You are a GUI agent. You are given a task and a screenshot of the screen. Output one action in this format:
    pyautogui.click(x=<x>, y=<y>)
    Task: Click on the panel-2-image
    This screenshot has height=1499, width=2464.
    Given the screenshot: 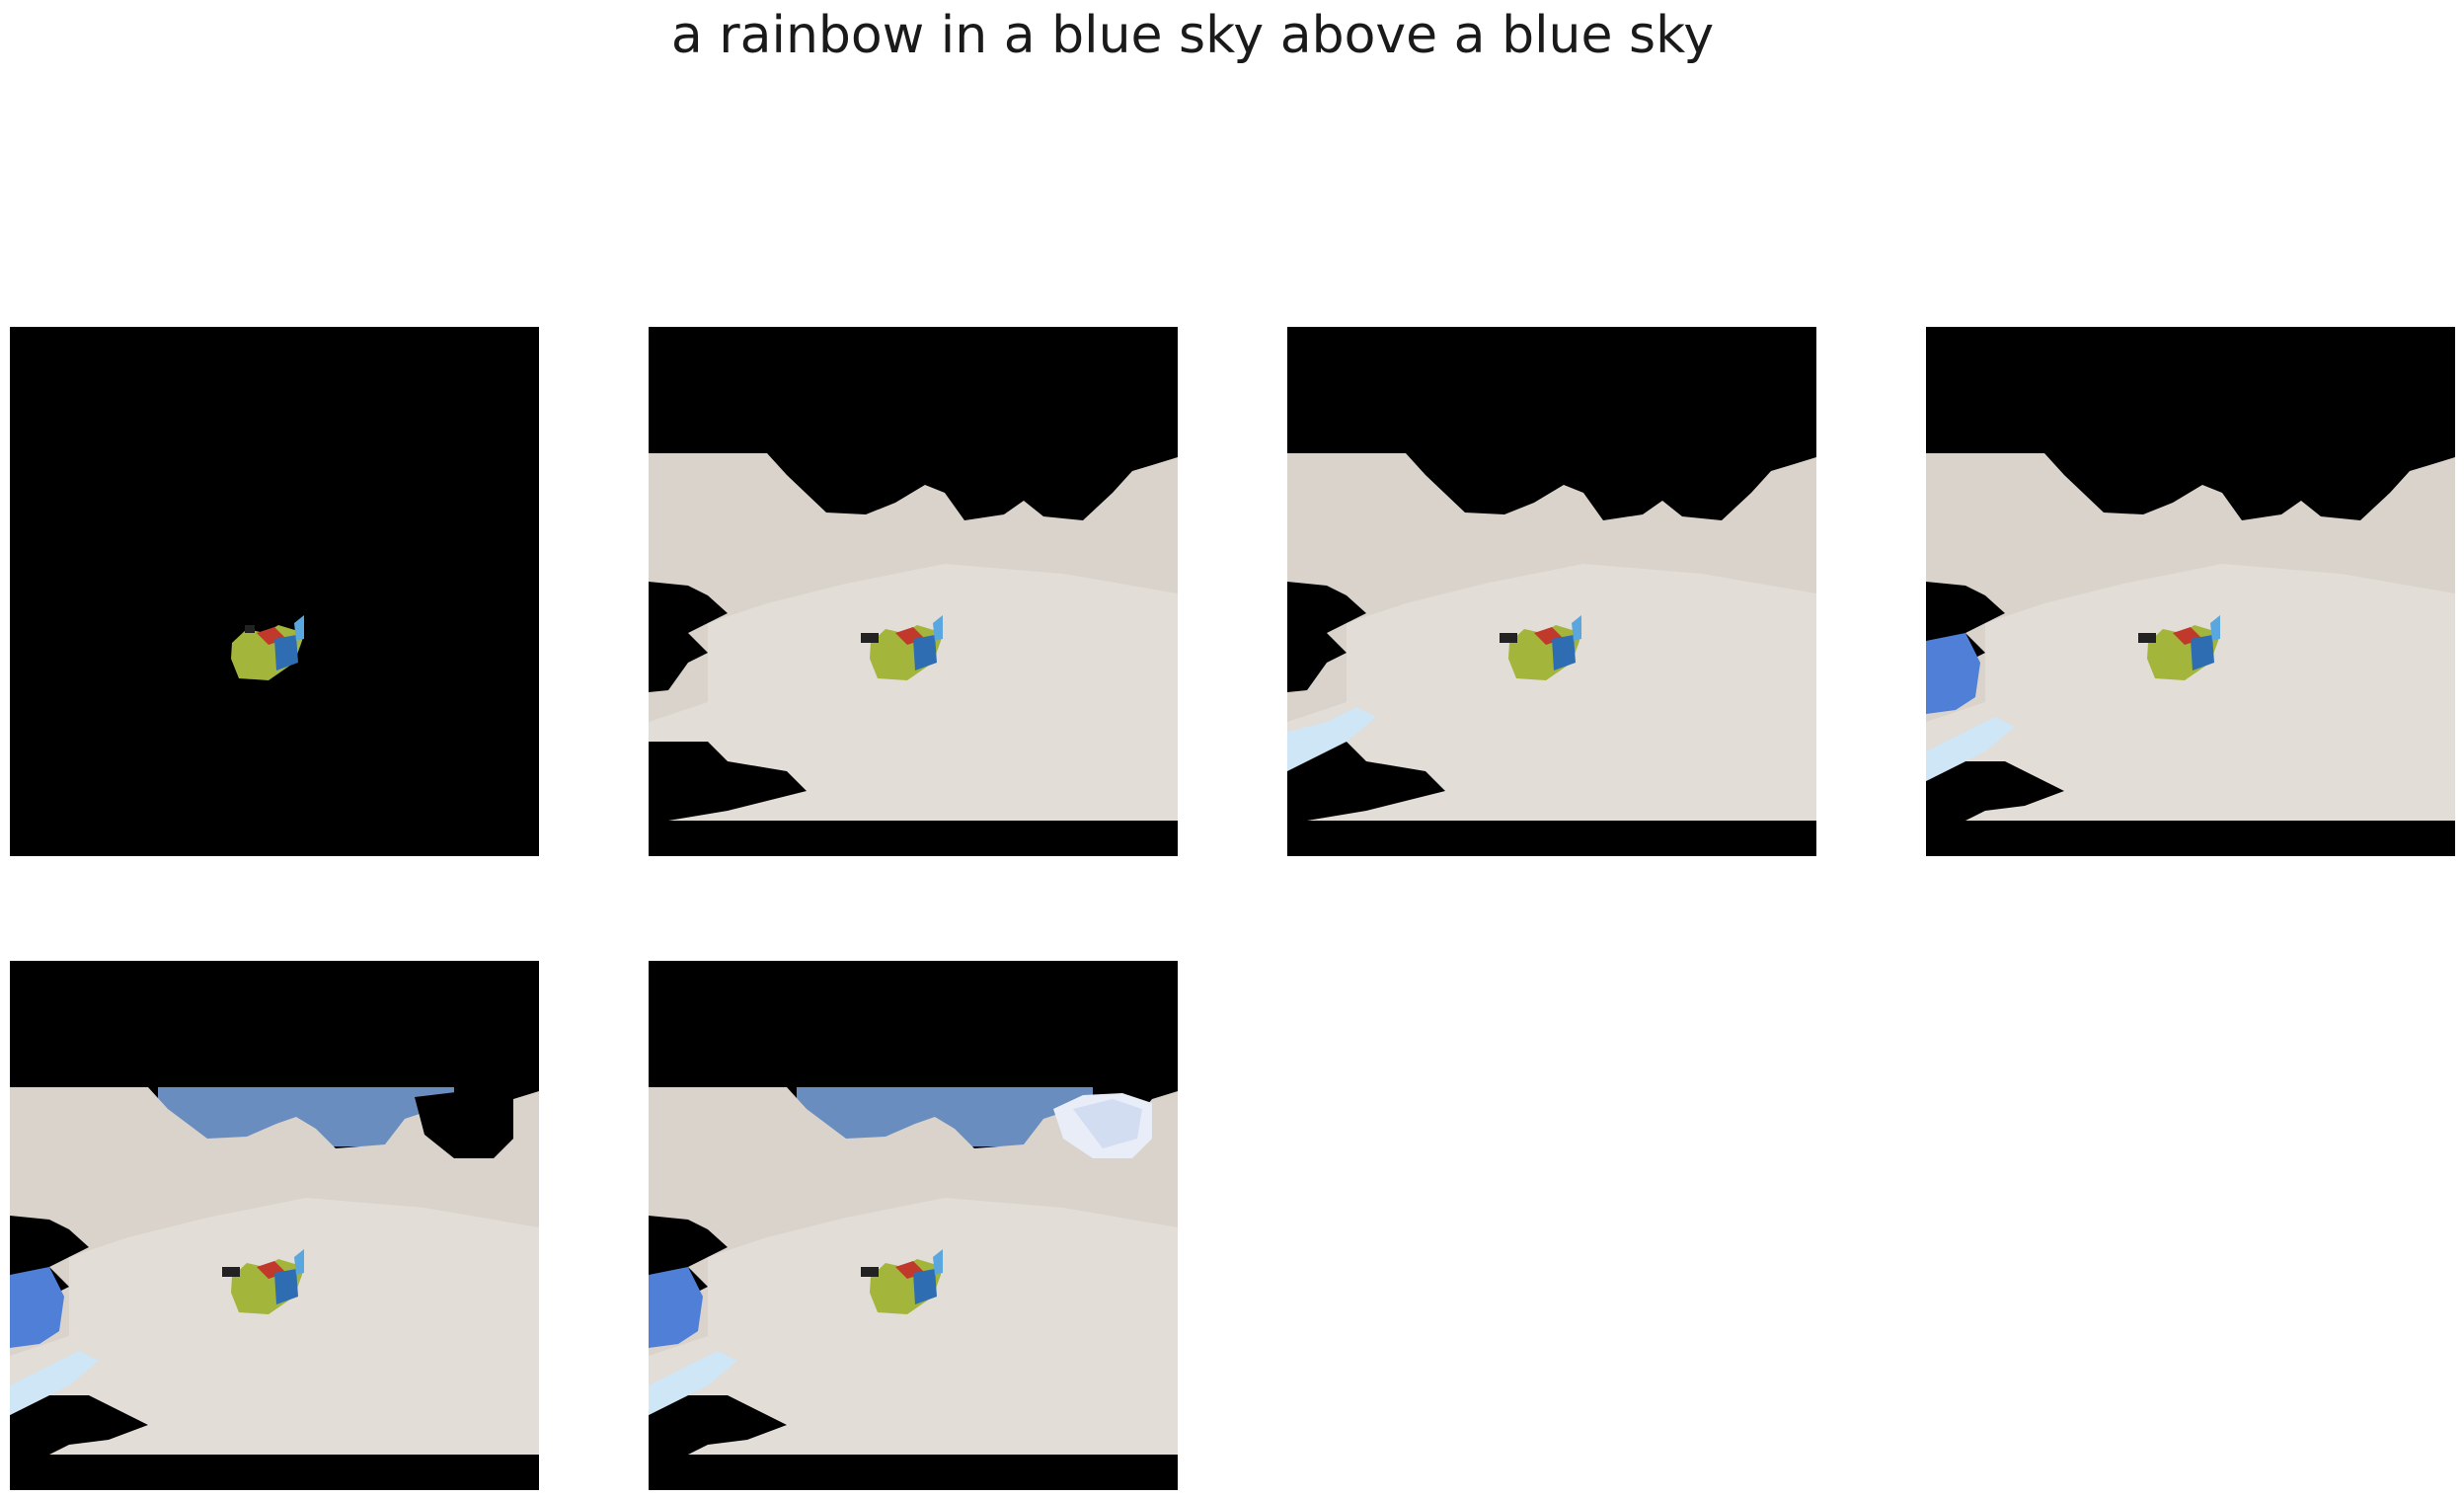 What is the action you would take?
    pyautogui.click(x=913, y=591)
    